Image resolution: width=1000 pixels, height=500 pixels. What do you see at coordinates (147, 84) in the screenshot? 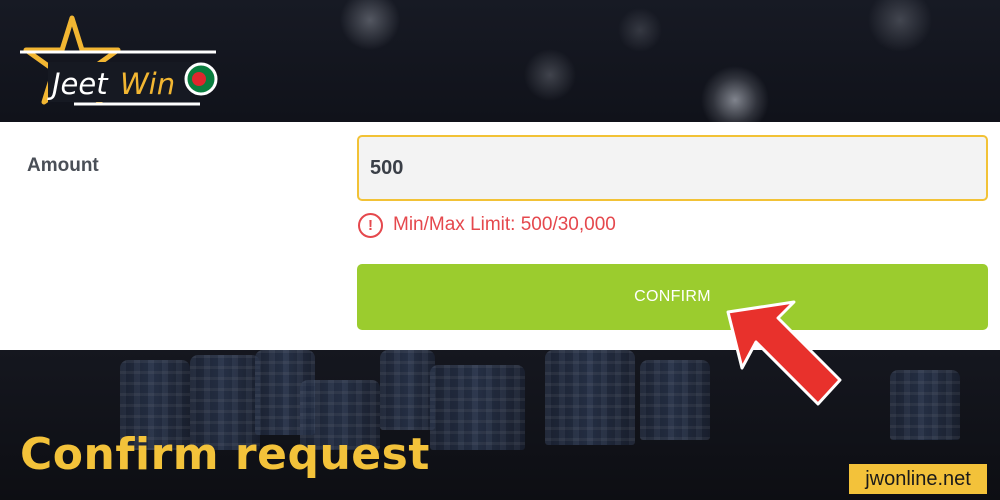
I see `svg-text: Win` at bounding box center [147, 84].